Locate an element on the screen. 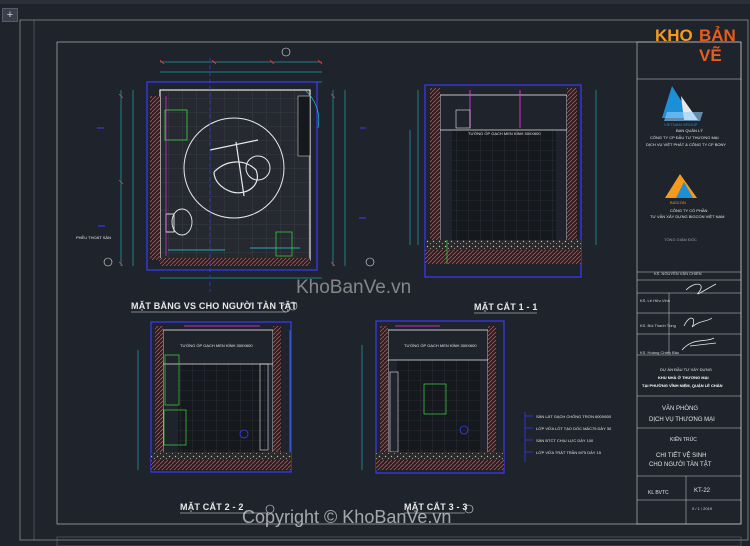  company2-line2: TƯ VẤN XÂY DỰNG BIGCON VIỆT NAM is located at coordinates (687, 216).